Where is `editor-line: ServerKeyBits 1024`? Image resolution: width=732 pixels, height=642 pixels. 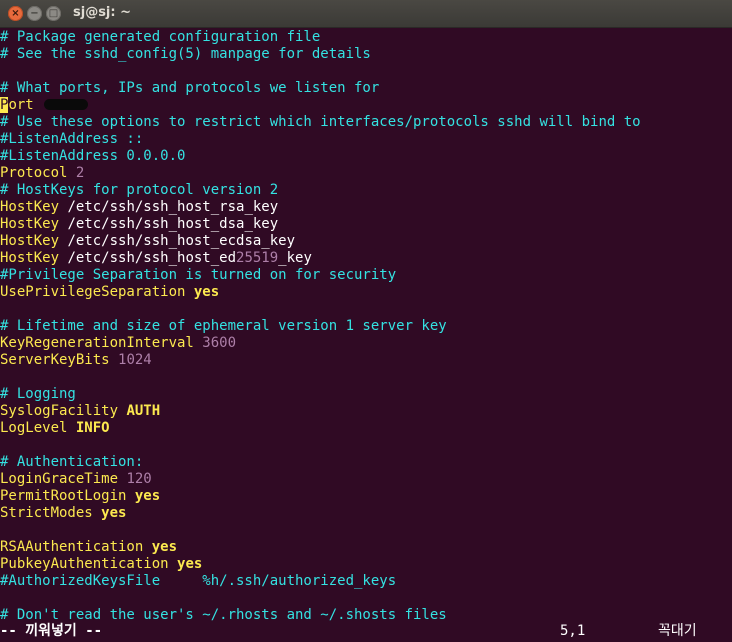 editor-line: ServerKeyBits 1024 is located at coordinates (366, 360).